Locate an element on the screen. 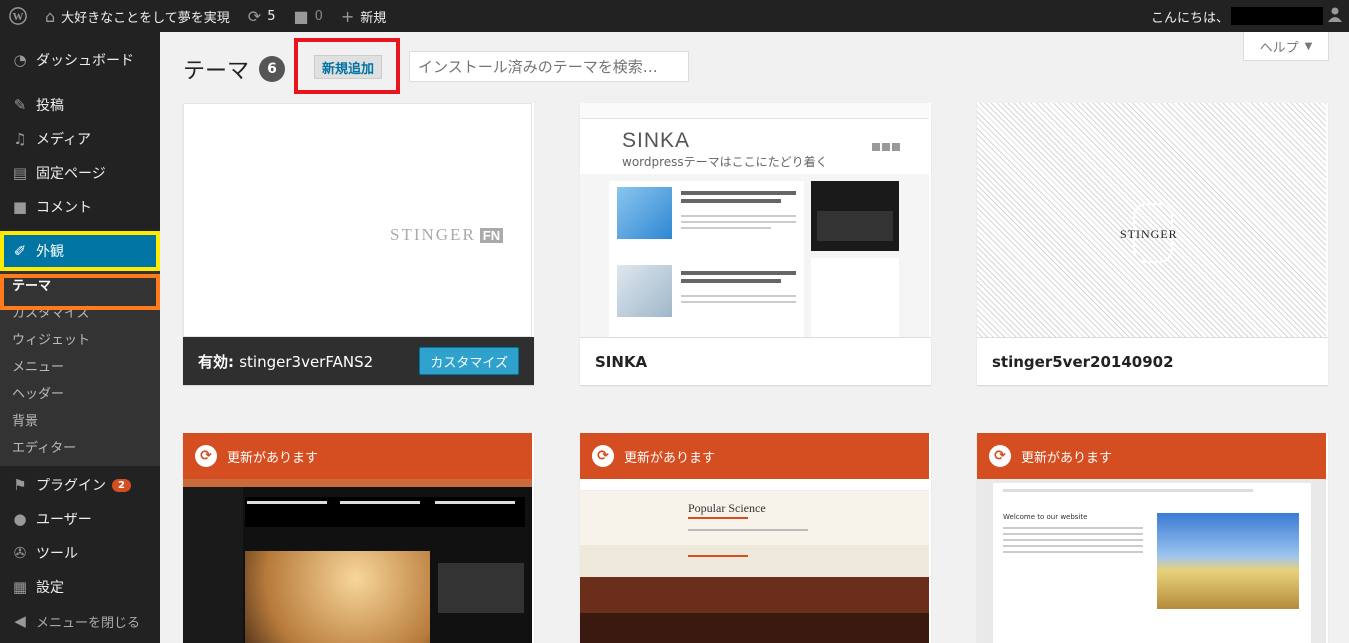 Image resolution: width=1349 pixels, height=643 pixels. sinka-tagline: wordpressテーマはここにたどり着く is located at coordinates (725, 162).